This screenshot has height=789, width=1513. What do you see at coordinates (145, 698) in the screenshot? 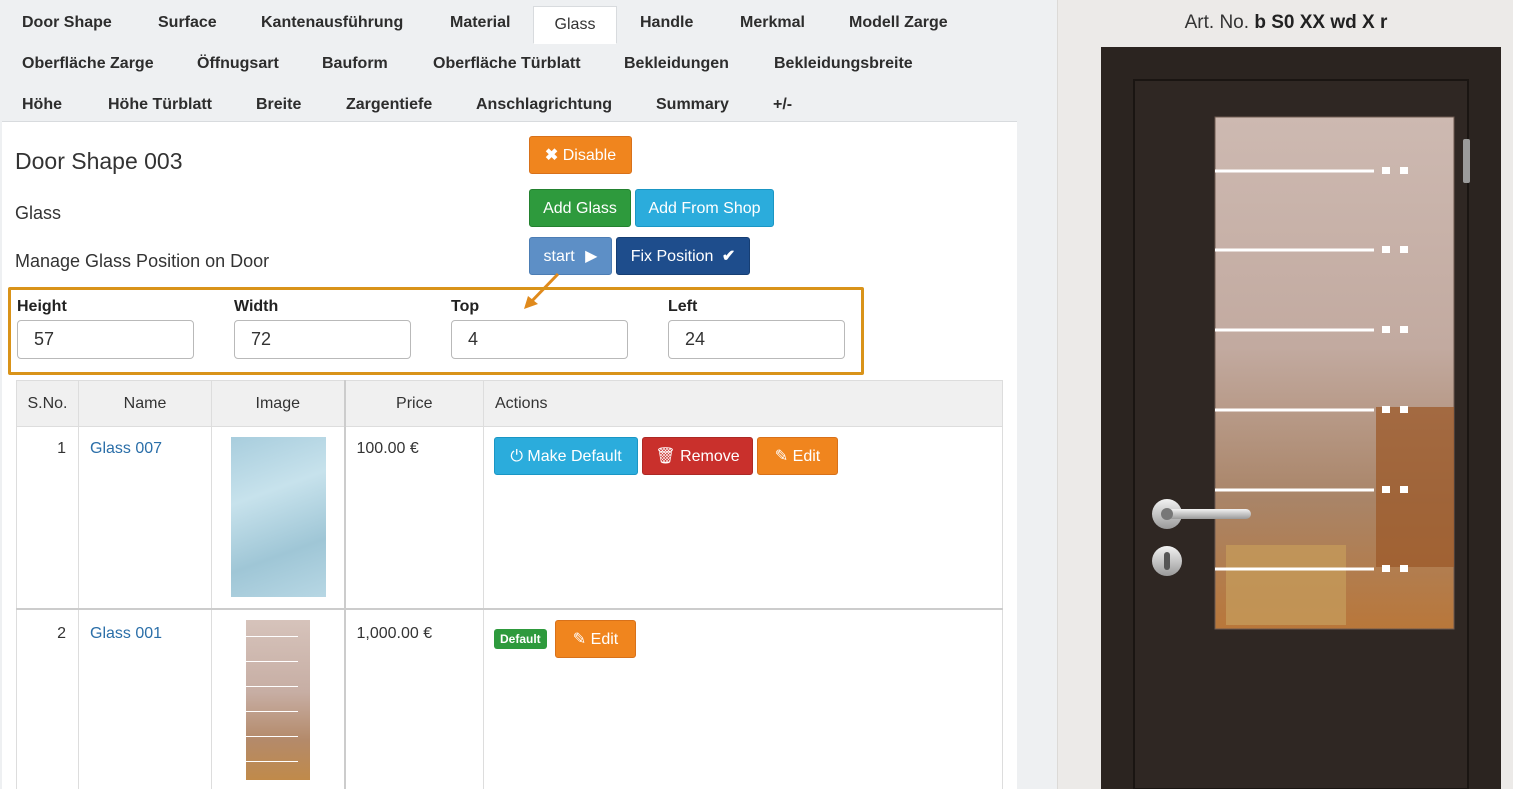
I see `row-name-link: Glass 001` at bounding box center [145, 698].